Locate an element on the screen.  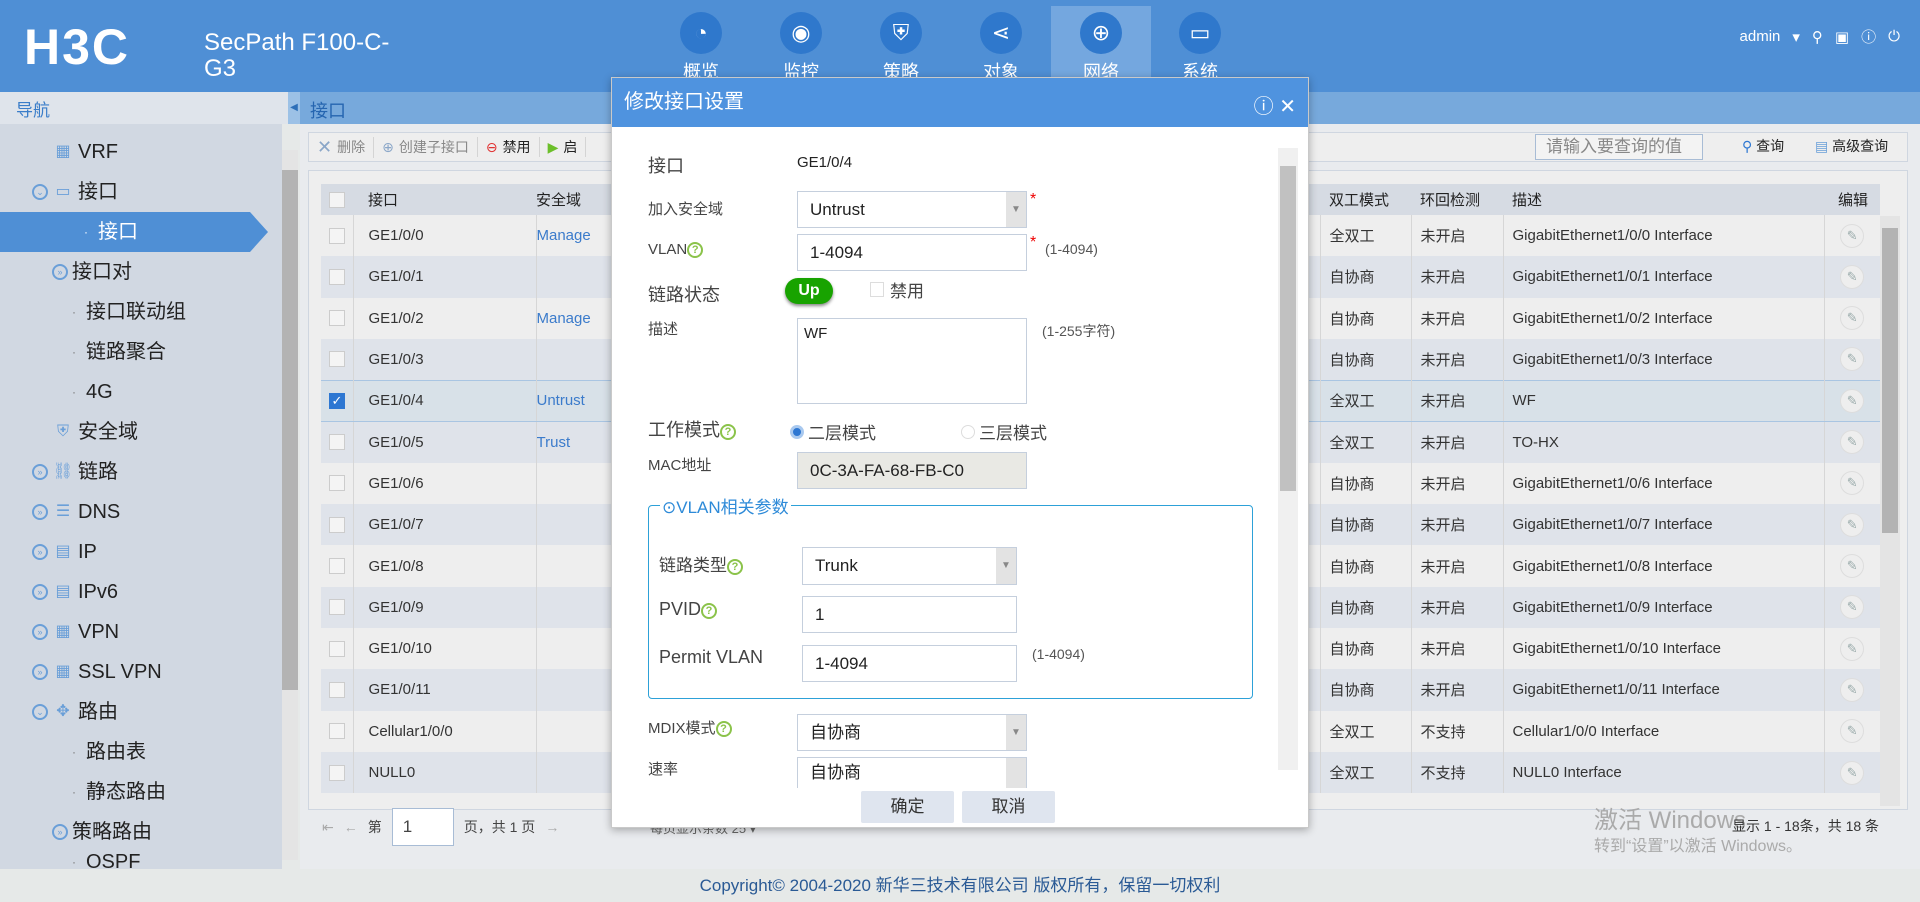
sidebar-item: » ☰ DNS is located at coordinates (76, 512).